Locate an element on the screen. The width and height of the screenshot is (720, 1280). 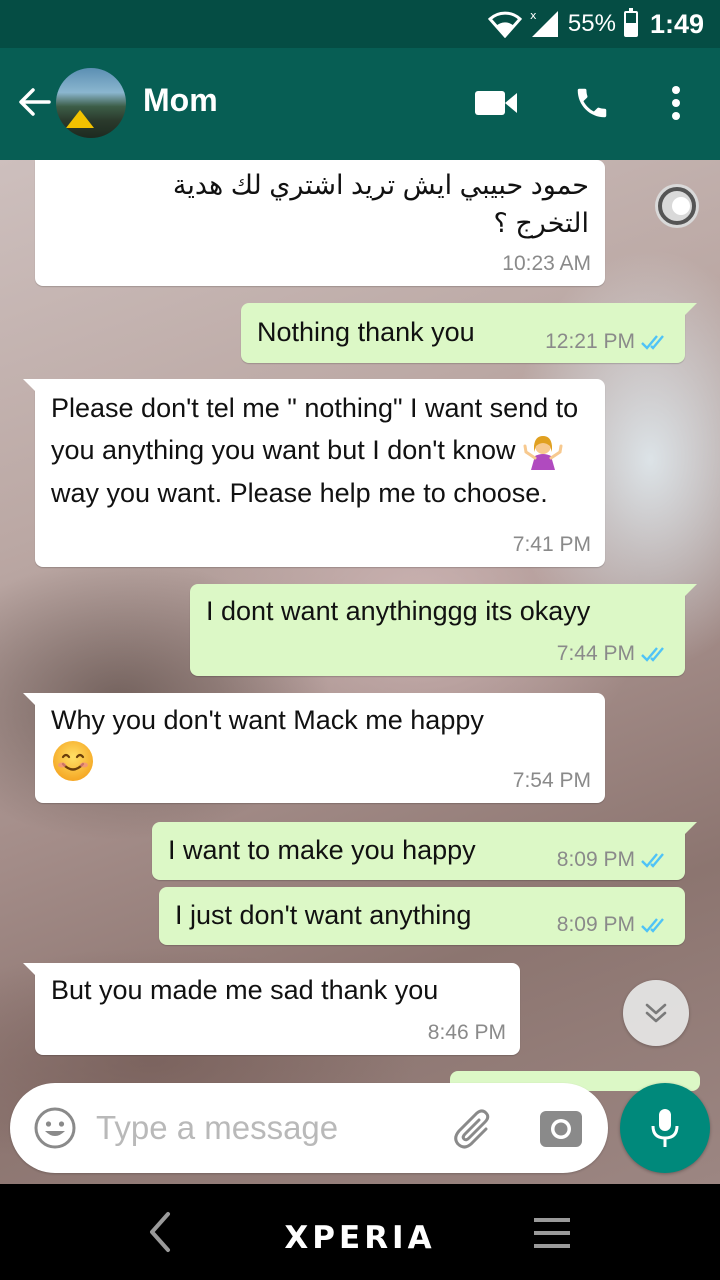
battery-icon is located at coordinates (630, 22).